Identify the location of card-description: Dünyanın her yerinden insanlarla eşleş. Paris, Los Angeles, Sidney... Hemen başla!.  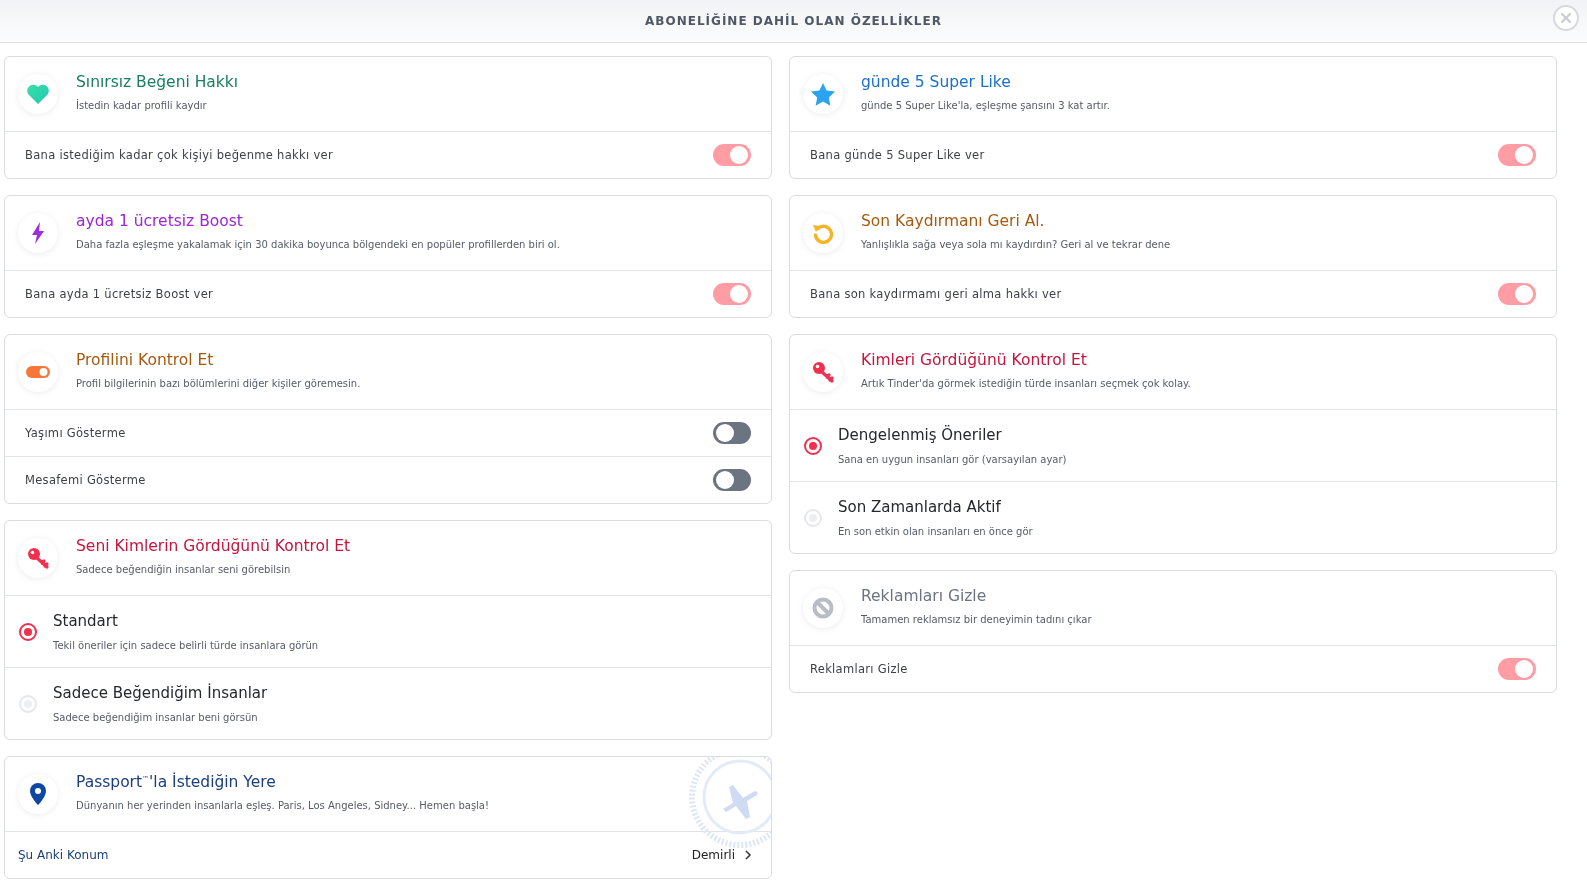
(282, 805).